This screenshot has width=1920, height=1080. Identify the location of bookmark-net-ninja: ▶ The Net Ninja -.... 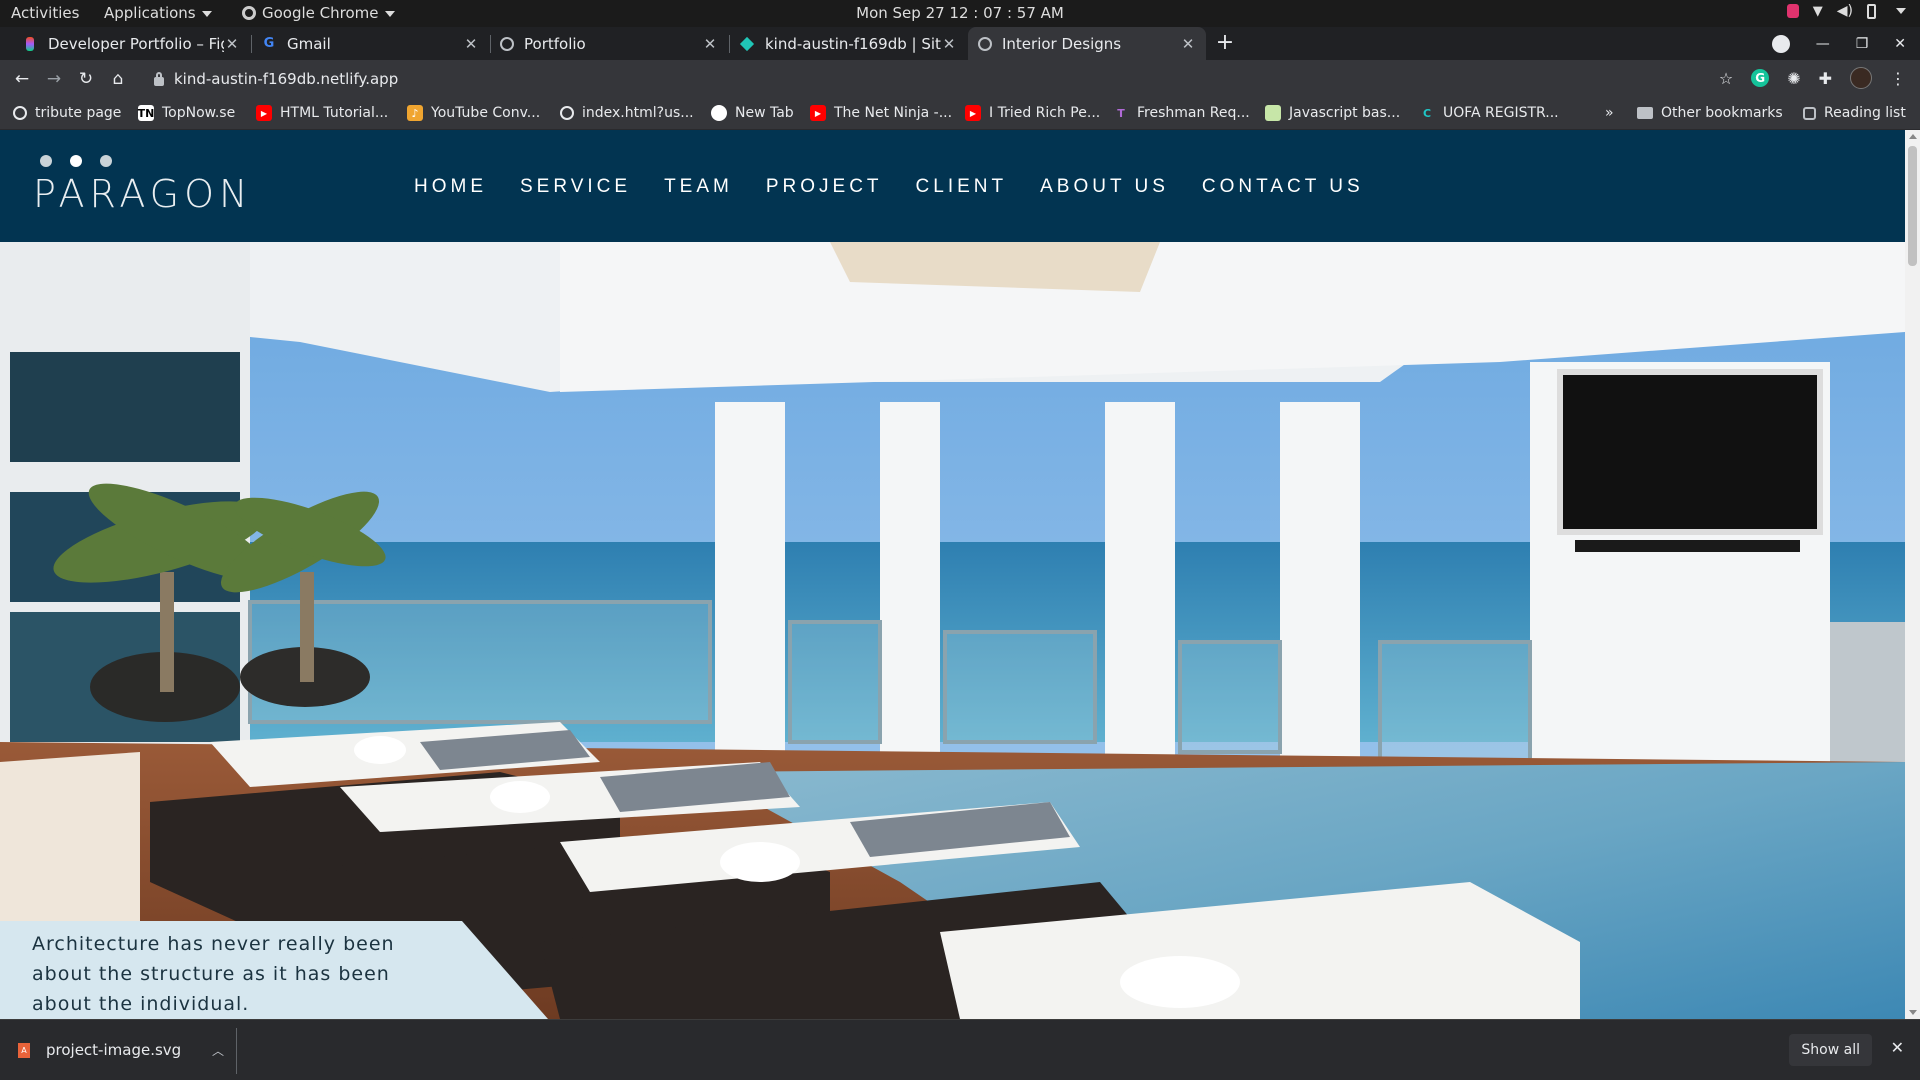
(881, 113).